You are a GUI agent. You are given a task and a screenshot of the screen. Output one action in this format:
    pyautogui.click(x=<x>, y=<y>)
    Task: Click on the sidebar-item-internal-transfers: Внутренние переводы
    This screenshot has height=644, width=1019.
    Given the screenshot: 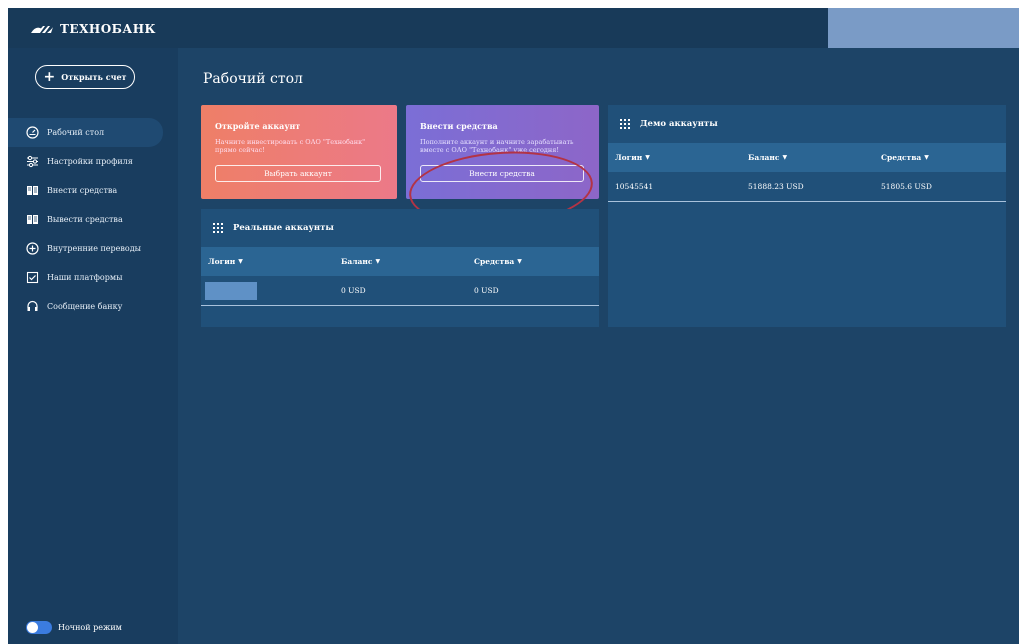 What is the action you would take?
    pyautogui.click(x=93, y=248)
    